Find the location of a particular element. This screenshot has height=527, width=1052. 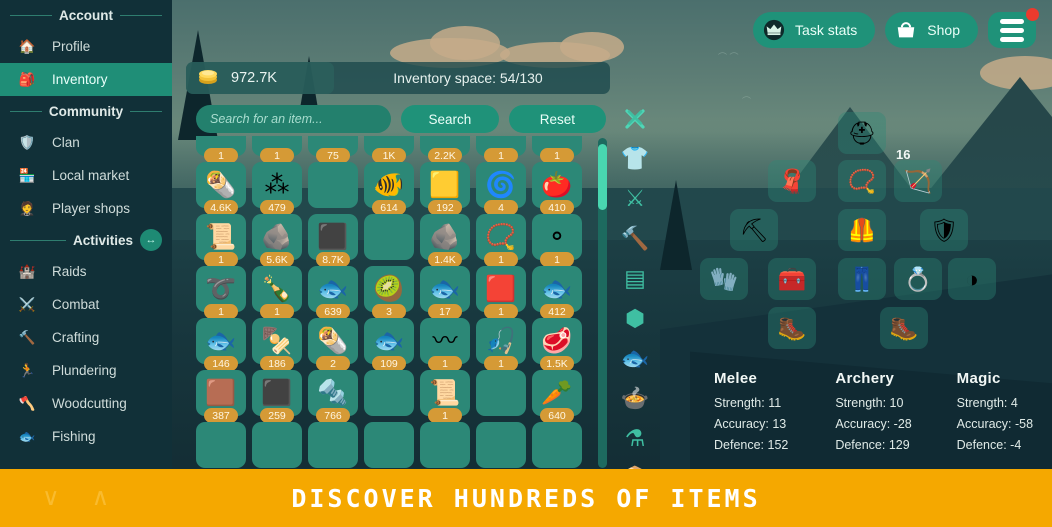

inventory-slot: 🟨 192 is located at coordinates (445, 188).